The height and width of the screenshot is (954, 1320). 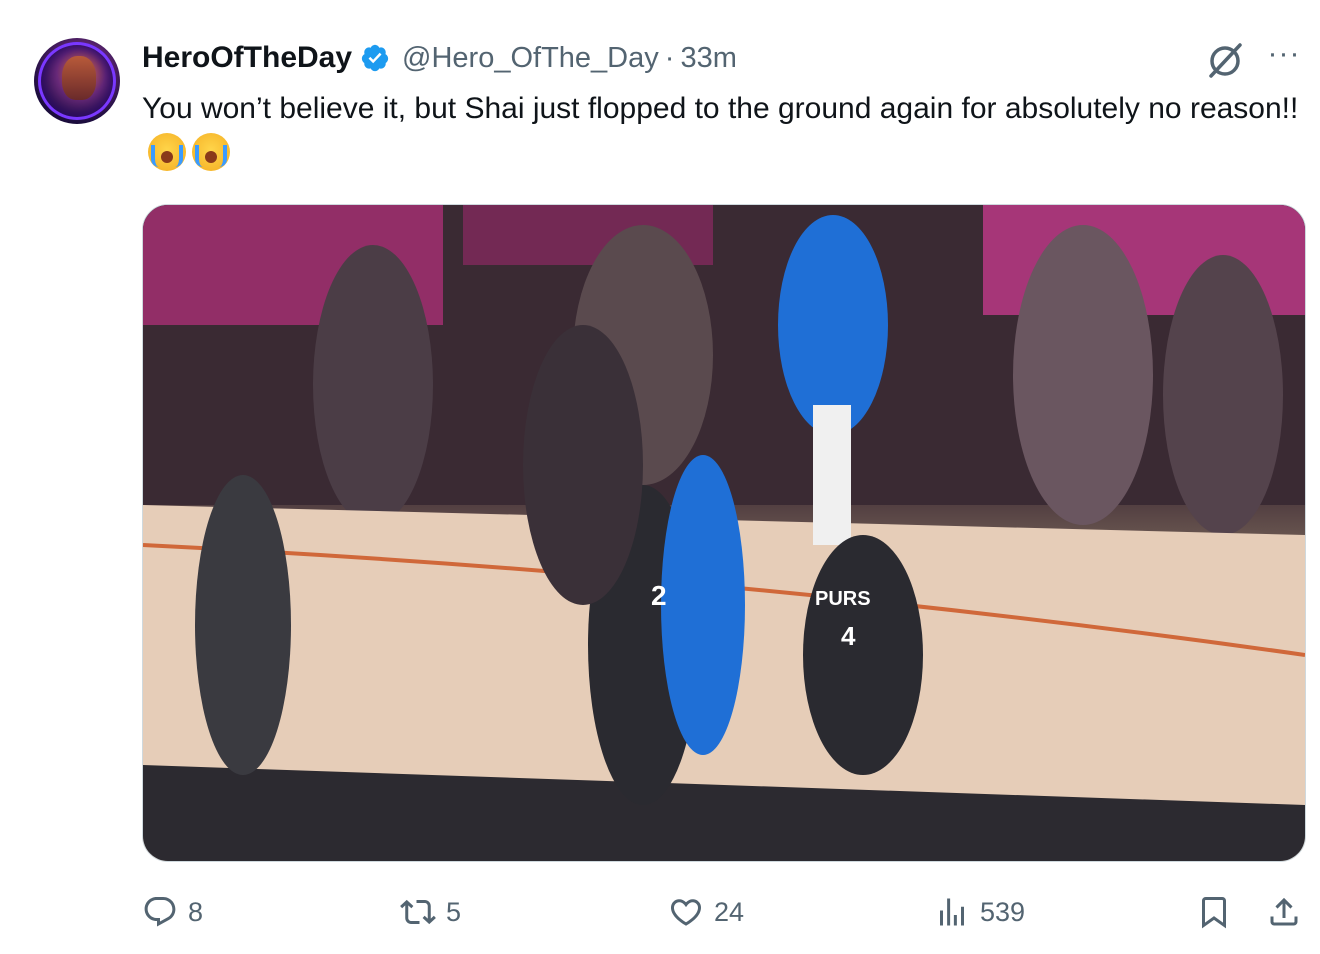 I want to click on bookmark-button, so click(x=1219, y=912).